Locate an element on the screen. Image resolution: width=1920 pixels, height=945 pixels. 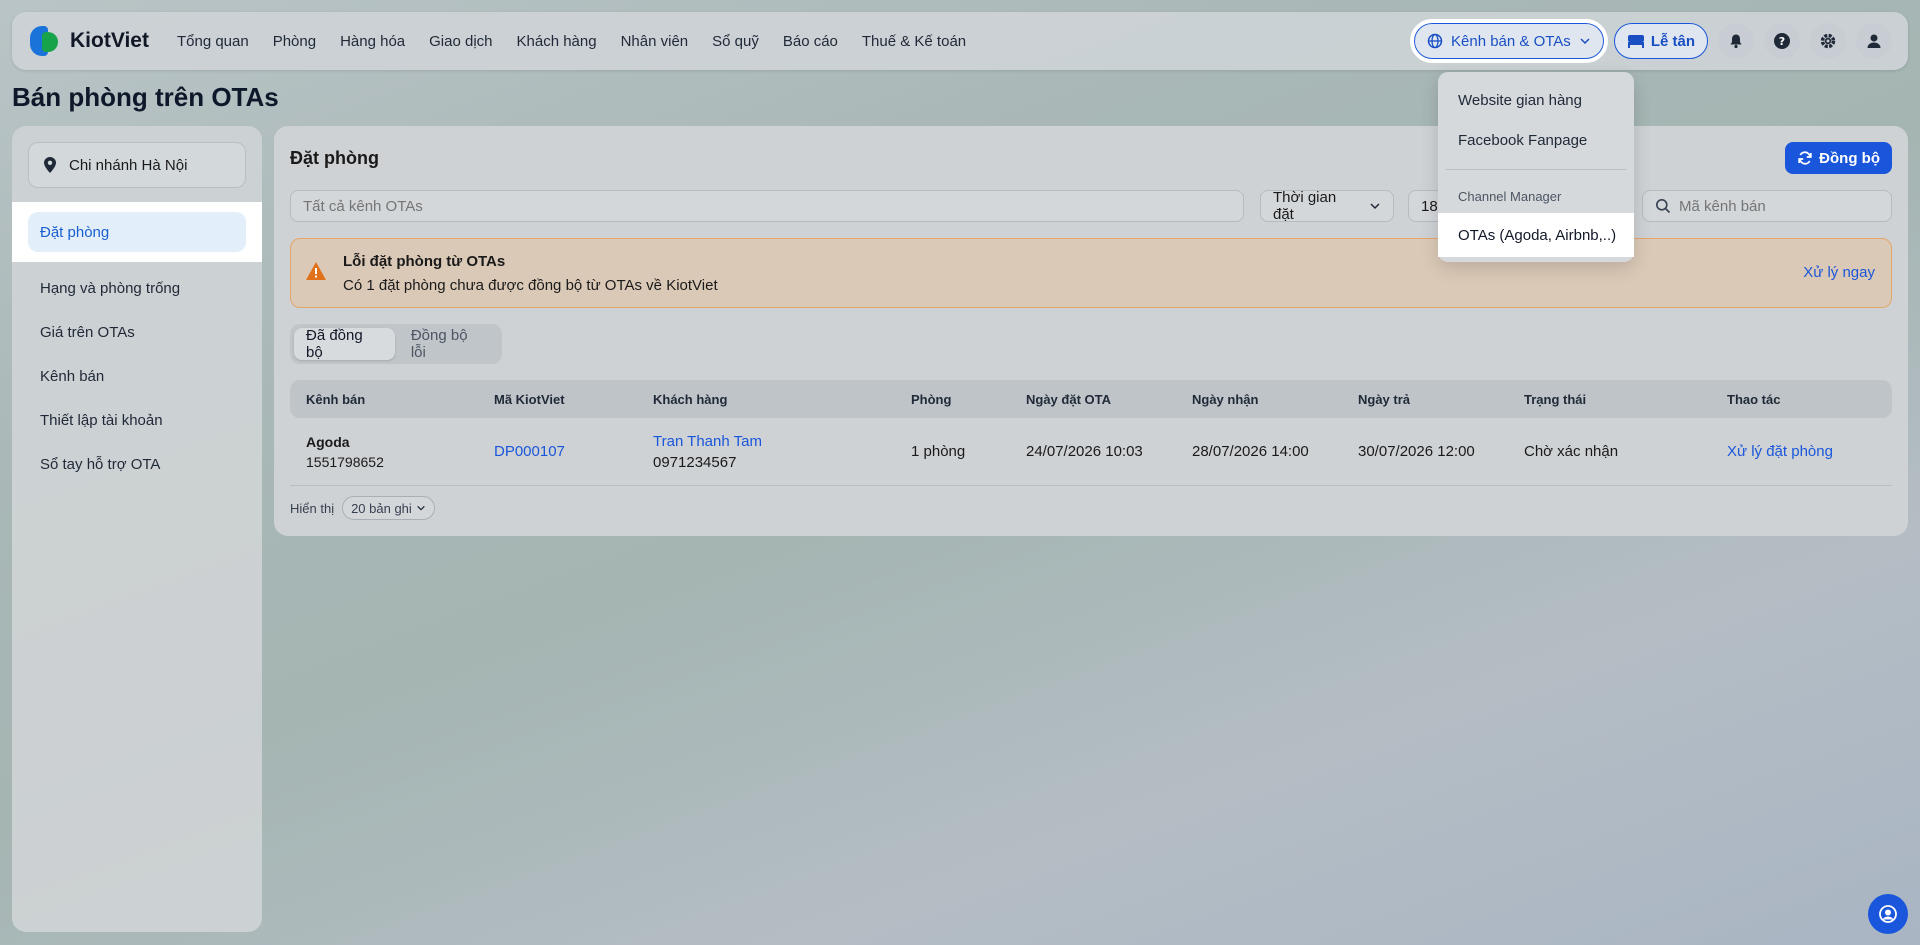
sync-tabs: Đã đồng bộ Đồng bộ lỗi is located at coordinates (396, 344).